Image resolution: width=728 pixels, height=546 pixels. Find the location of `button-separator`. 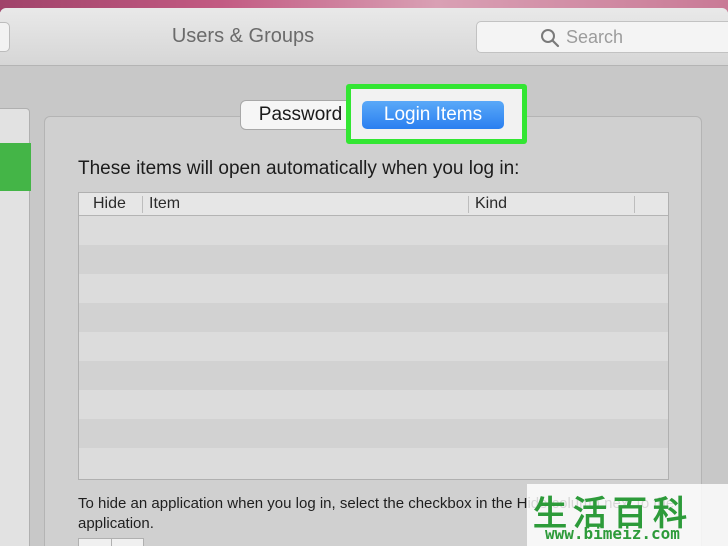

button-separator is located at coordinates (111, 542).